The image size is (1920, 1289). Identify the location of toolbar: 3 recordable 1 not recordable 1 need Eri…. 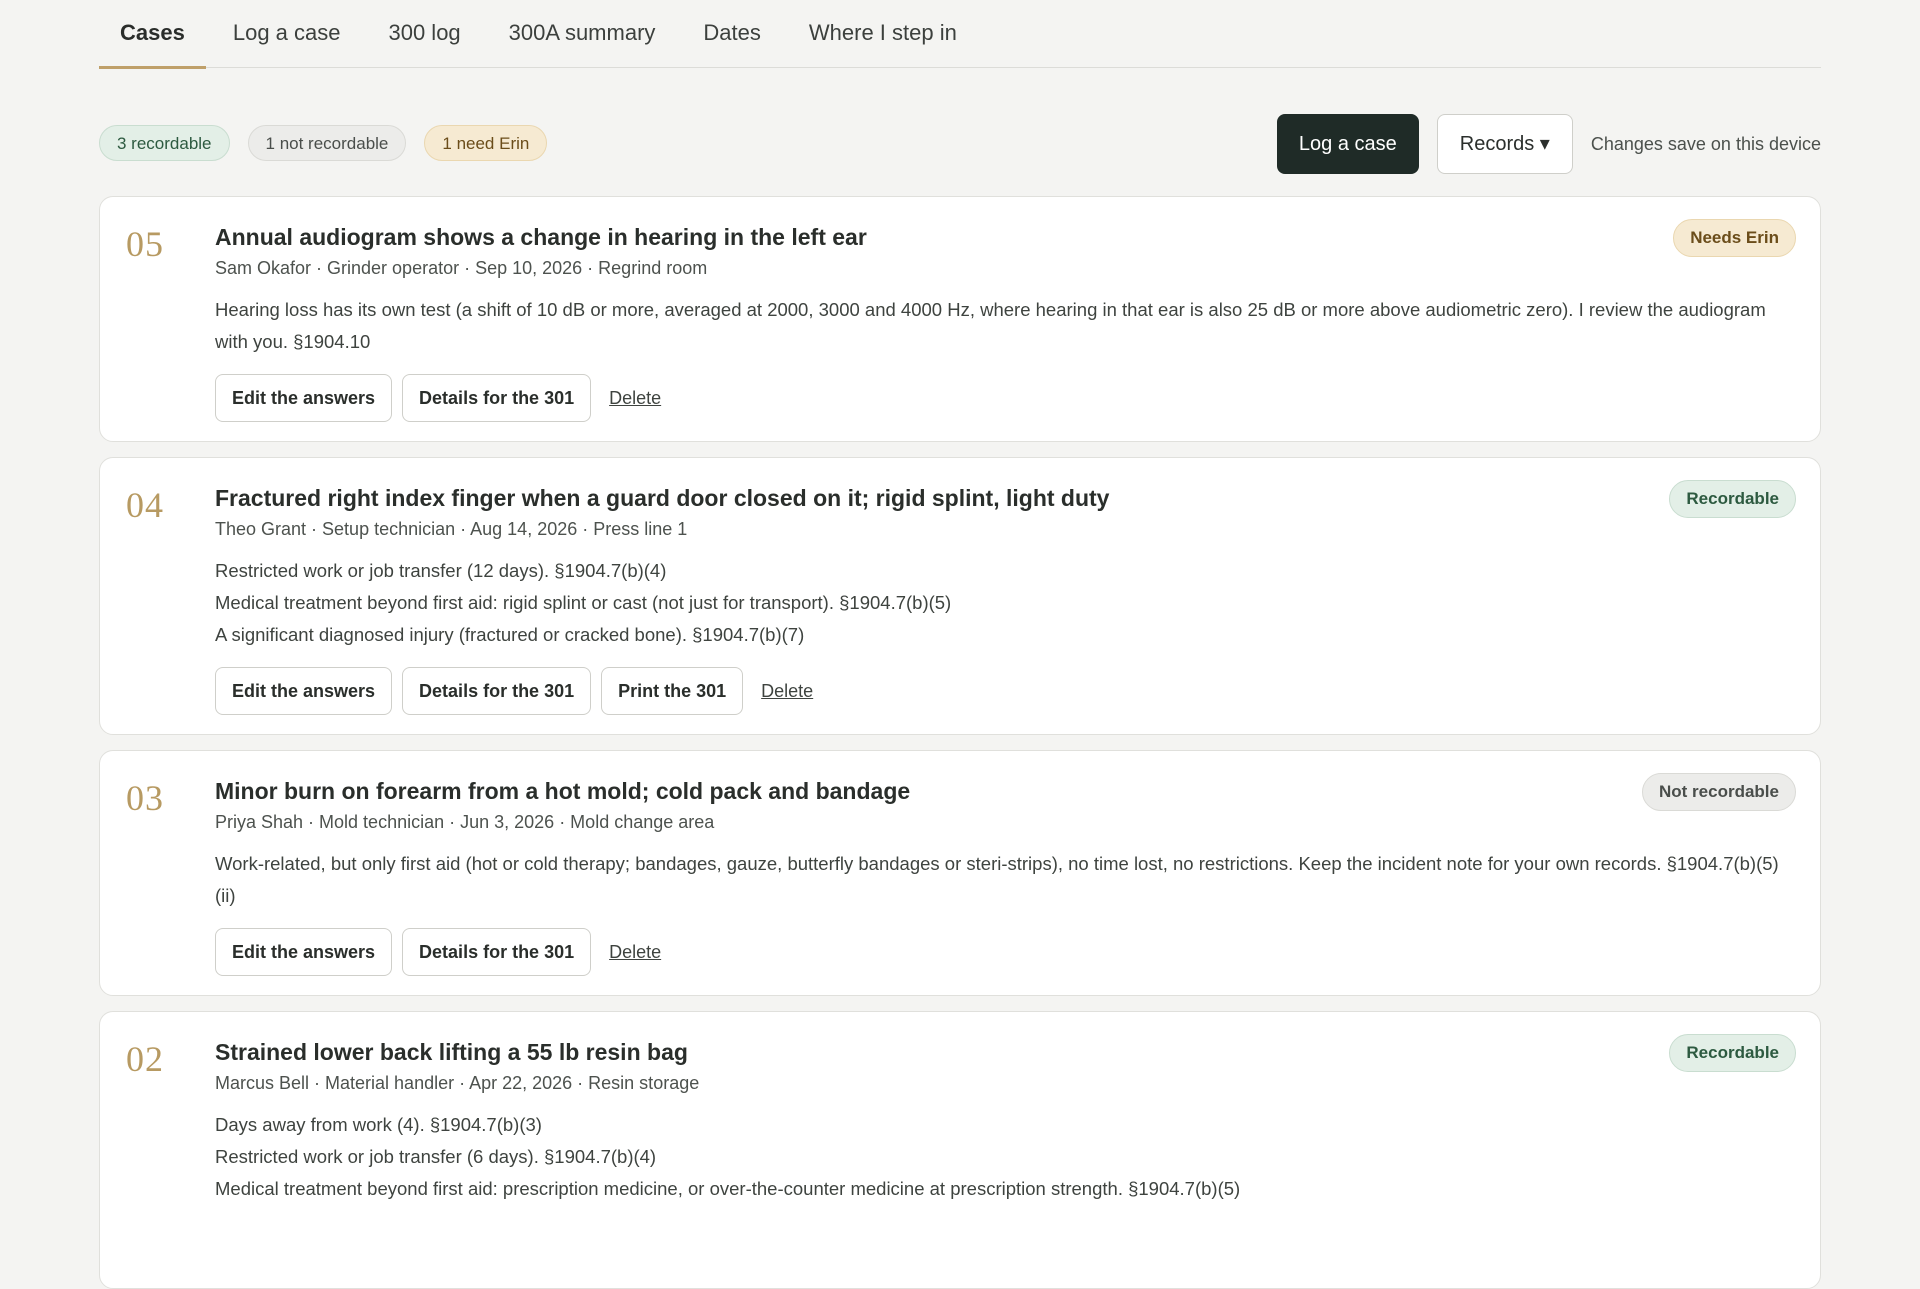
(960, 132).